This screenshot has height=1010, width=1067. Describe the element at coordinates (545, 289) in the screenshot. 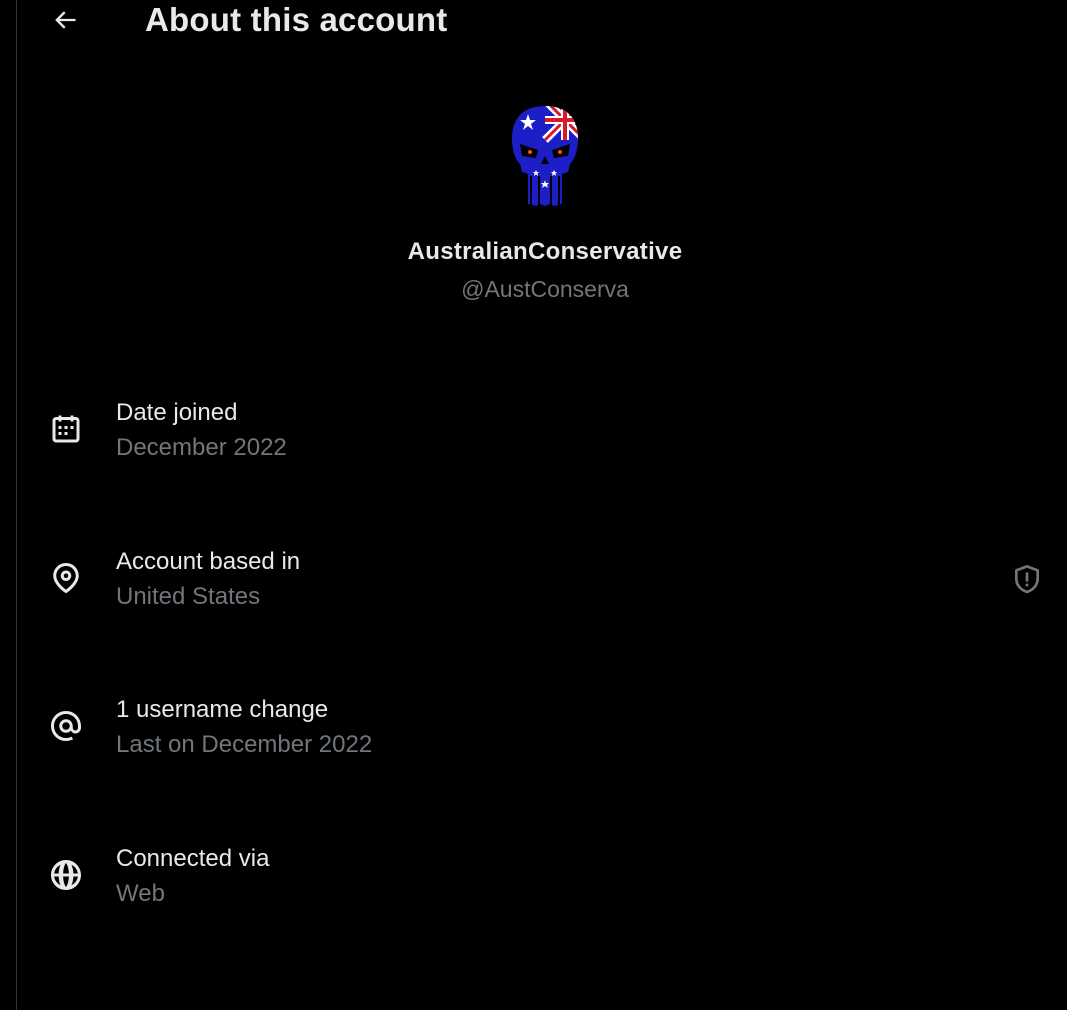

I see `user-handle: @AustConserva` at that location.